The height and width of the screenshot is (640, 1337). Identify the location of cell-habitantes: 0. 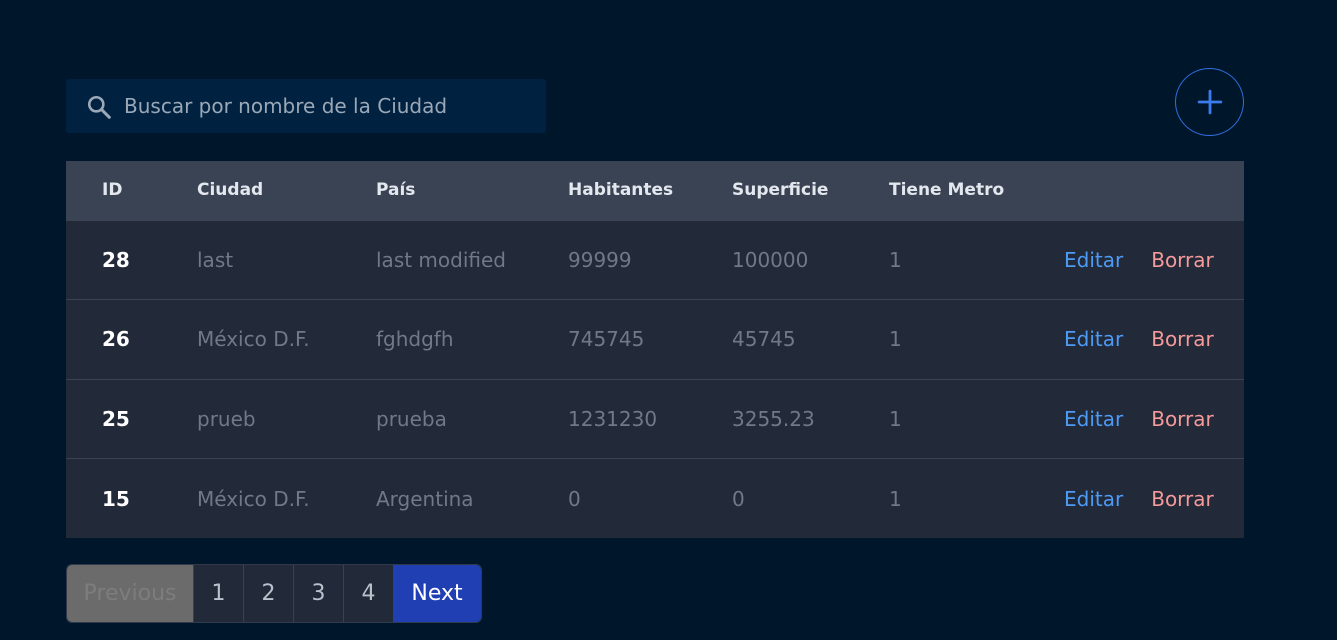
(574, 498).